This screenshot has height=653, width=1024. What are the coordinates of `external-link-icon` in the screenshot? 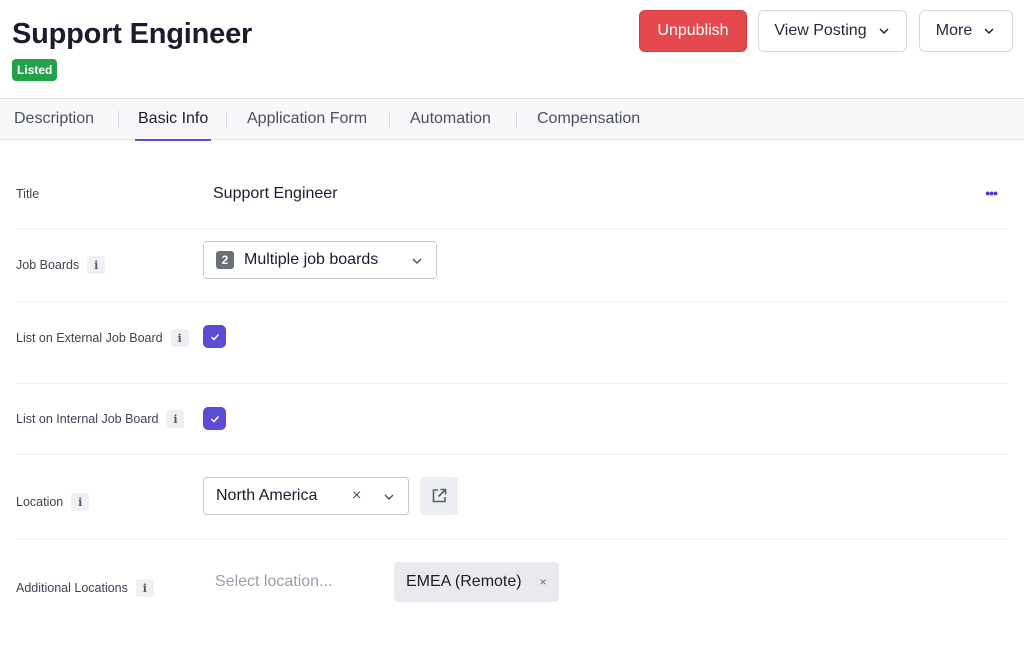 It's located at (439, 495).